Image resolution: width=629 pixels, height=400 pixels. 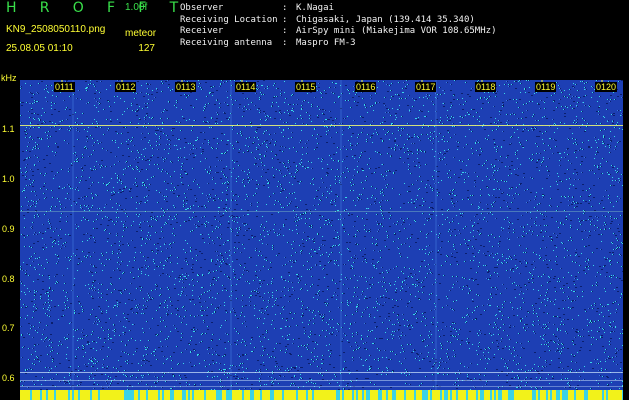 I want to click on meta-label: Observer, so click(x=202, y=8).